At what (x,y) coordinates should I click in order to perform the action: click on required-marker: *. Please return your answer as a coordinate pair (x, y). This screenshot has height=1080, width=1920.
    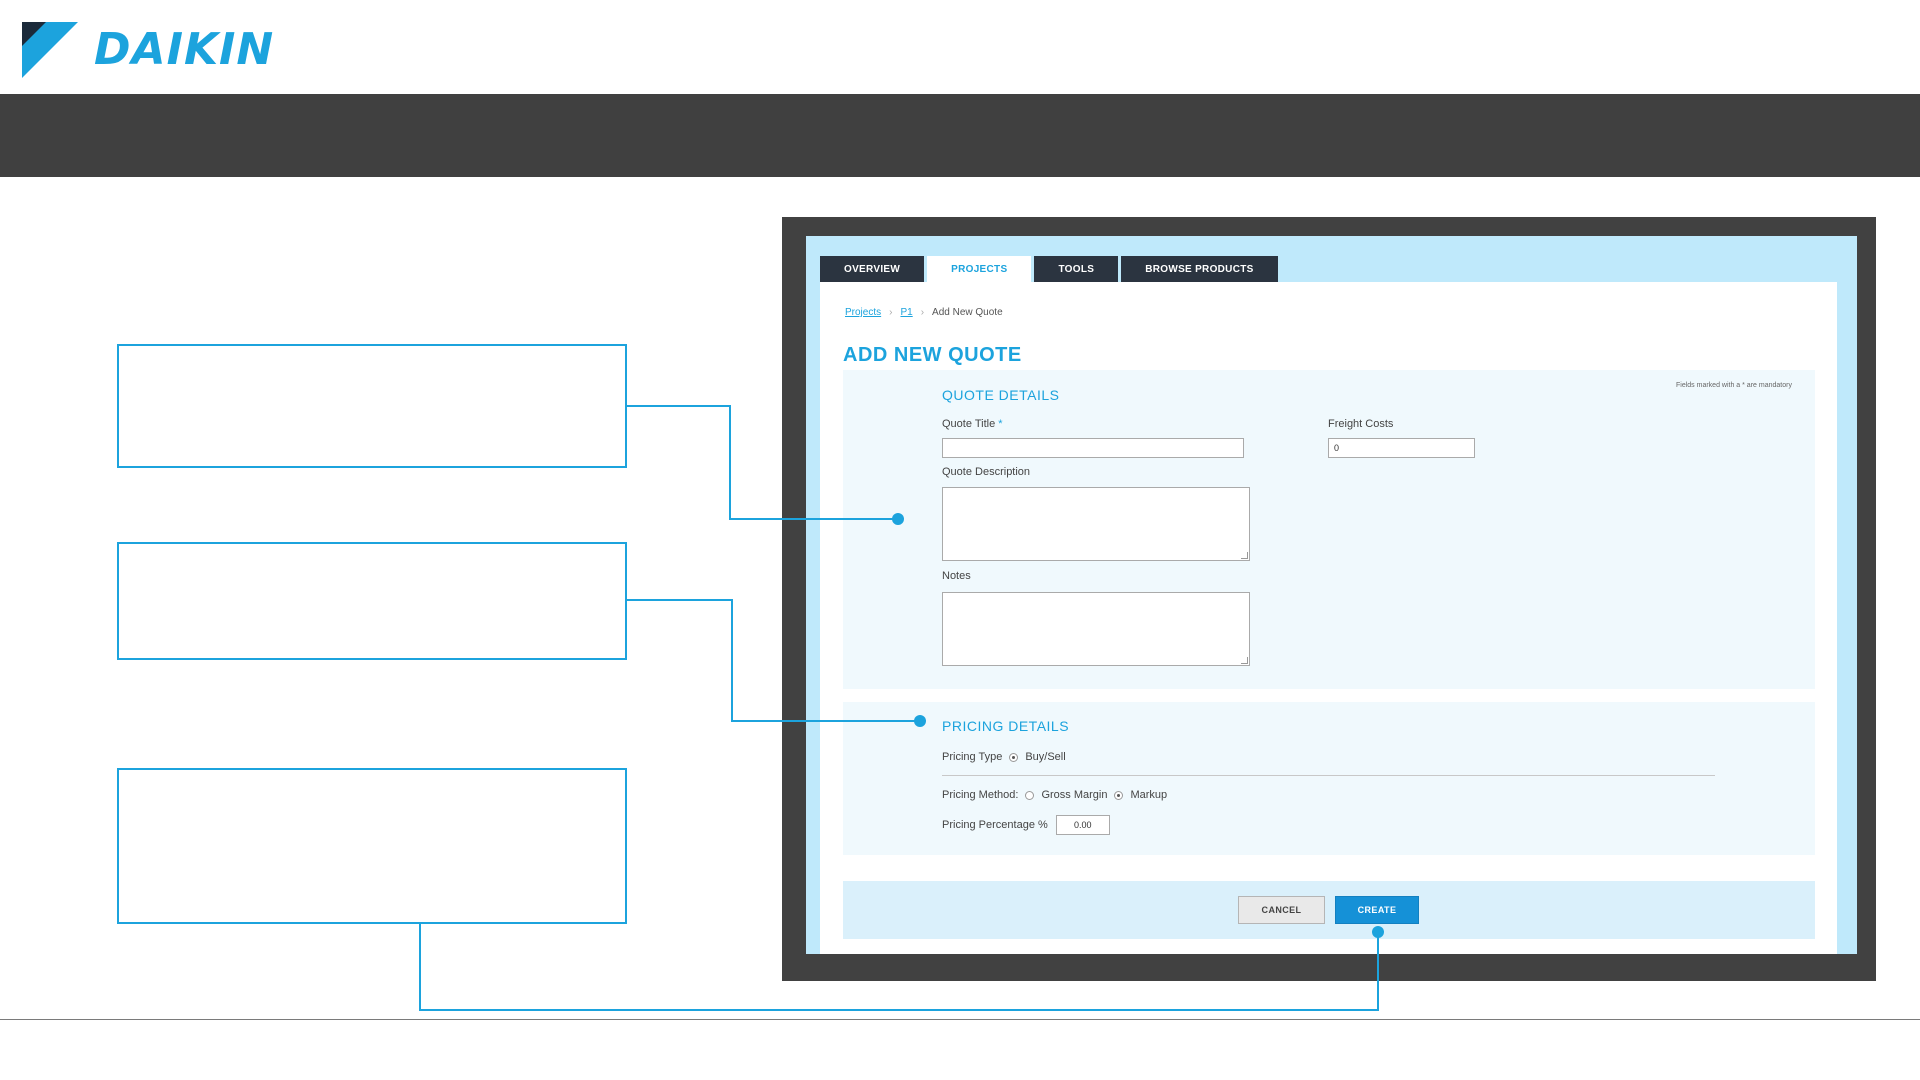
    Looking at the image, I should click on (1000, 424).